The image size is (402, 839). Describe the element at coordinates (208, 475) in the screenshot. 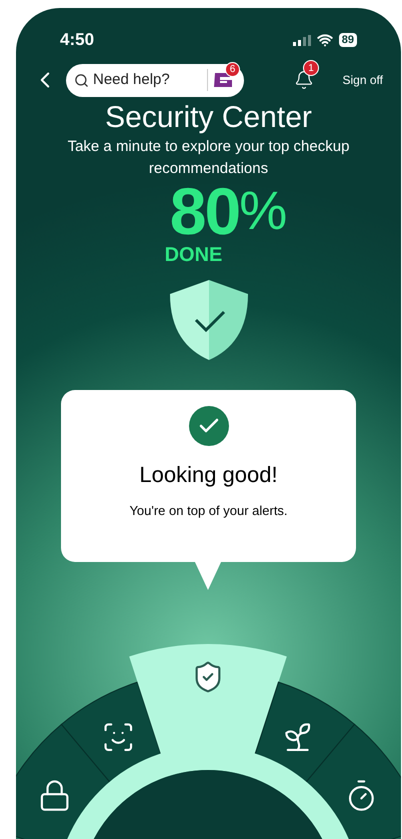

I see `card-title: Looking good!` at that location.